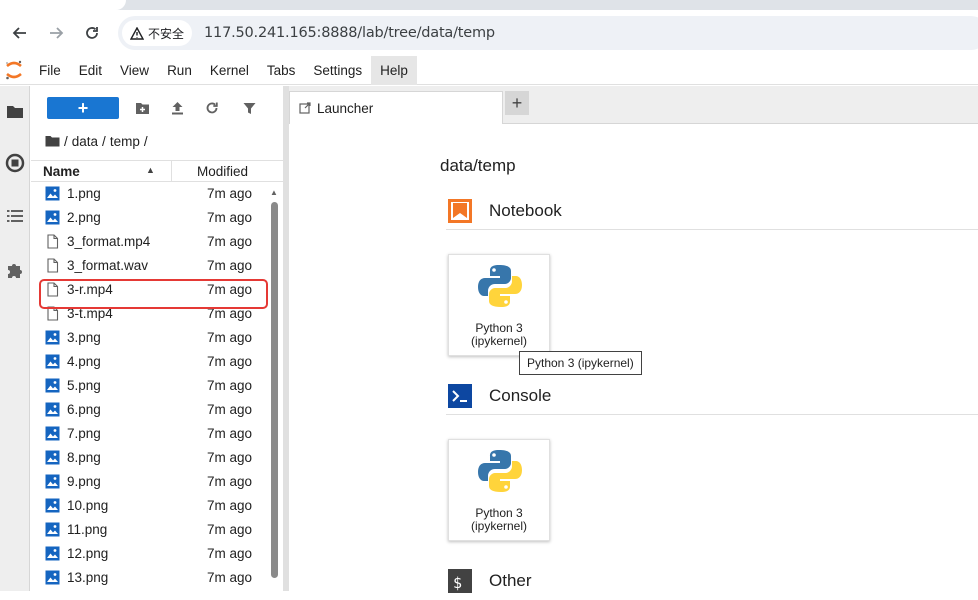 This screenshot has height=600, width=978. I want to click on console-python3-card: Python 3 (ipykernel), so click(499, 490).